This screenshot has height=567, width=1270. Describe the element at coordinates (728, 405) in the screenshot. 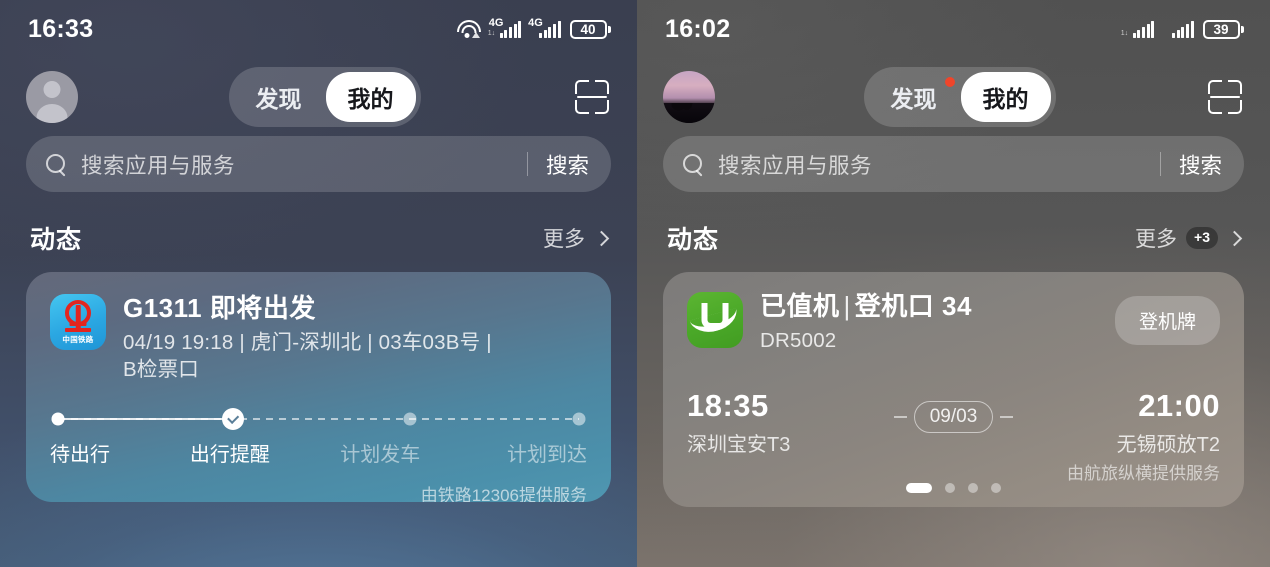

I see `departure-time: 18:35` at that location.